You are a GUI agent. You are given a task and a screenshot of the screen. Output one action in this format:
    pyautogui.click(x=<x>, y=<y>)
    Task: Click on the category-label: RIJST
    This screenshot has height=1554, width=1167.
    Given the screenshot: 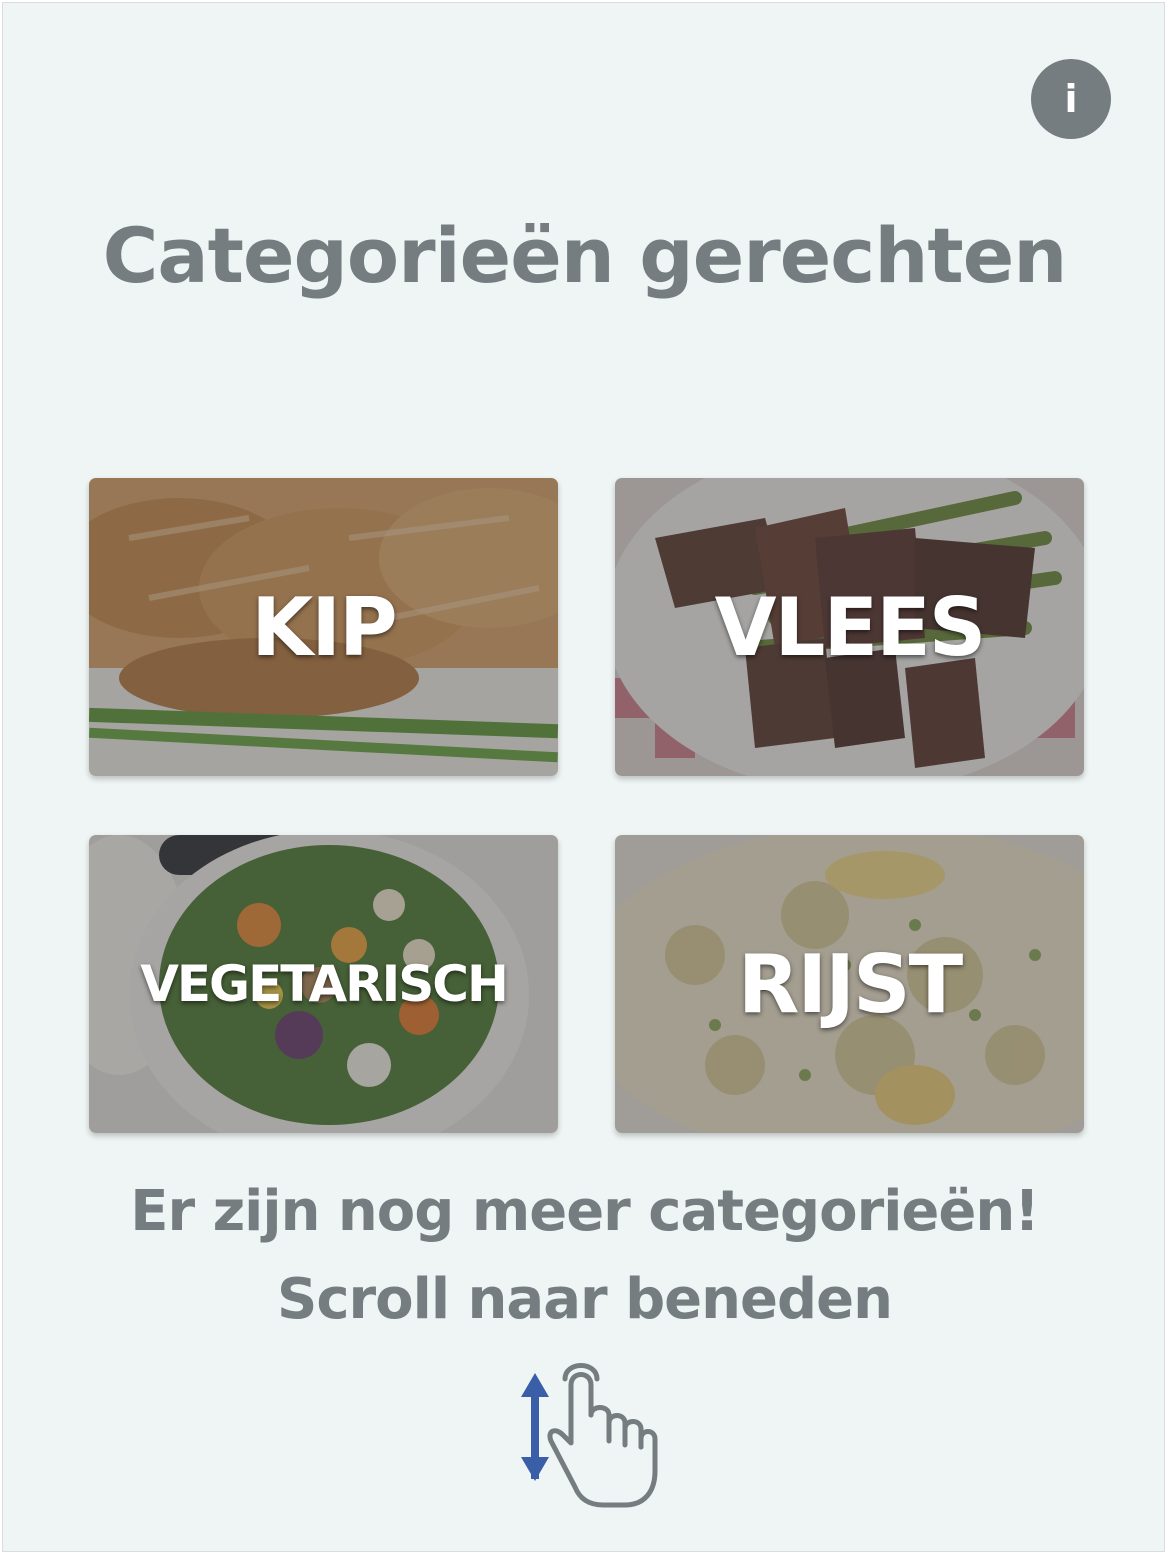 What is the action you would take?
    pyautogui.click(x=850, y=984)
    